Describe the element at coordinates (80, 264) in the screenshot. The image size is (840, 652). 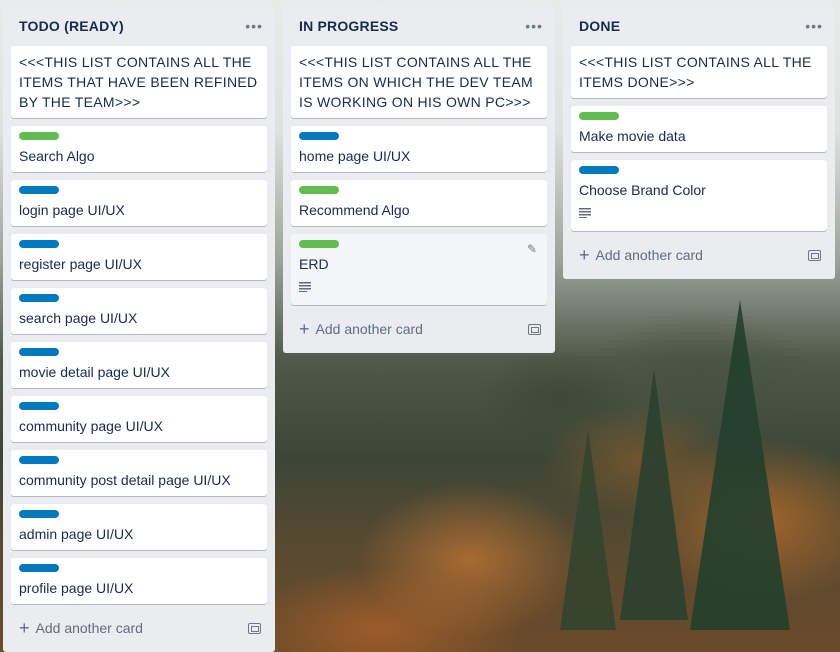
I see `card-title: register page UI/UX` at that location.